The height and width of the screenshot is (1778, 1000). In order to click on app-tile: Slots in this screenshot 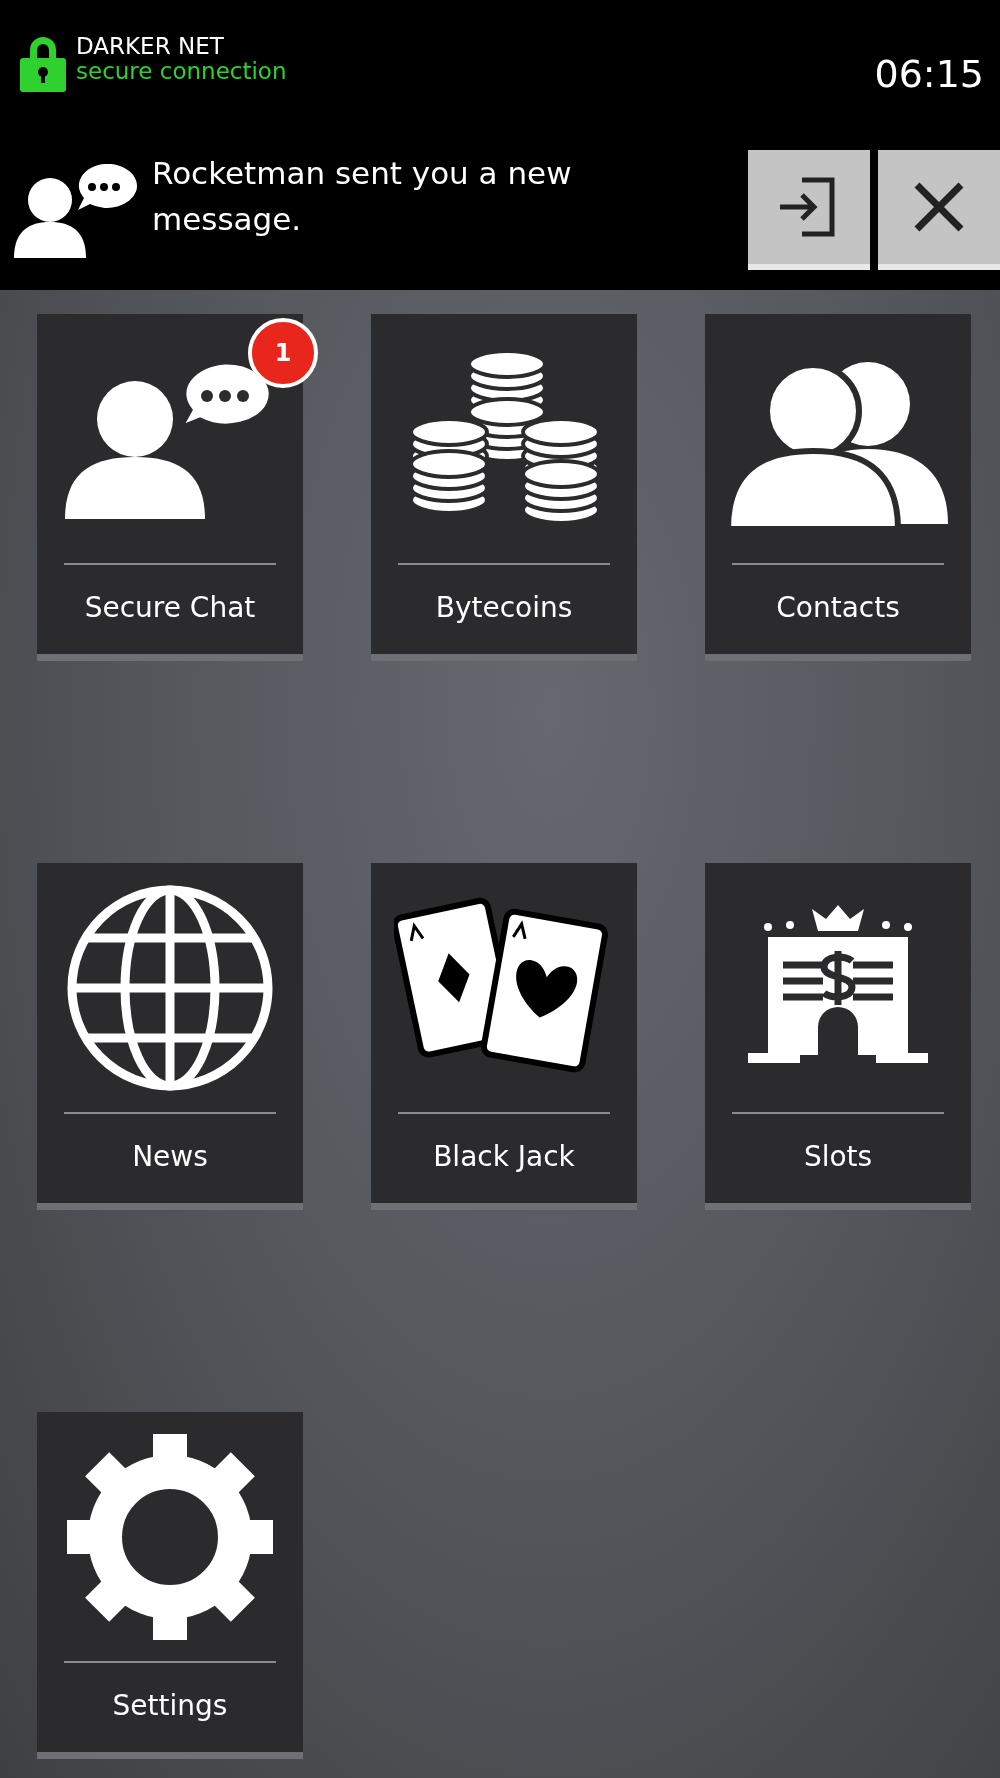, I will do `click(838, 1036)`.